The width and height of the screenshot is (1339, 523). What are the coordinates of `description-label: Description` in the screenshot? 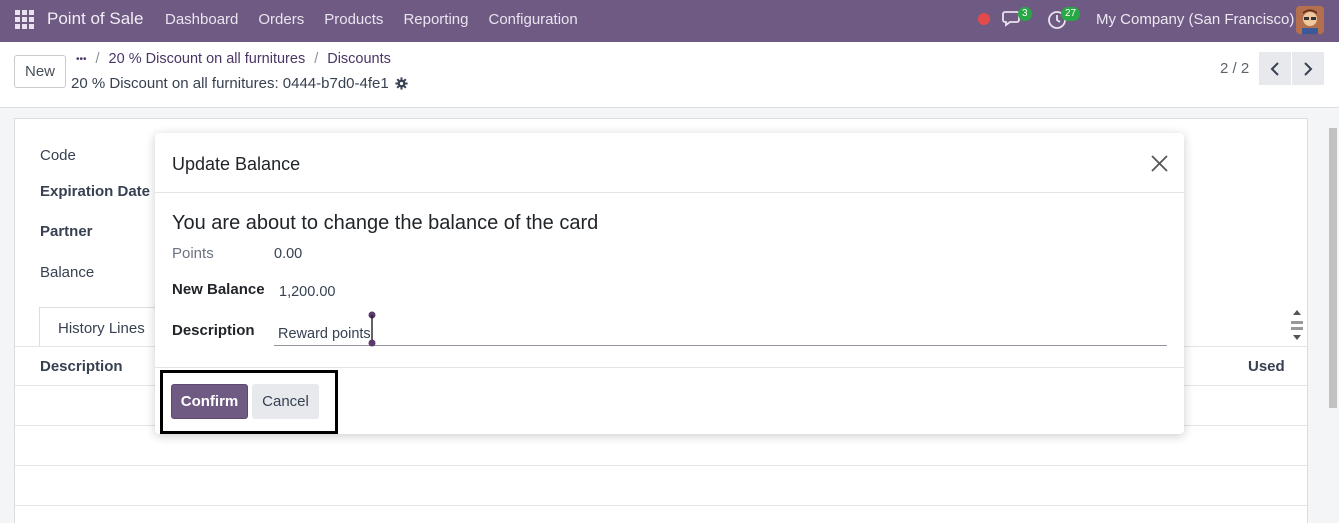 It's located at (213, 330).